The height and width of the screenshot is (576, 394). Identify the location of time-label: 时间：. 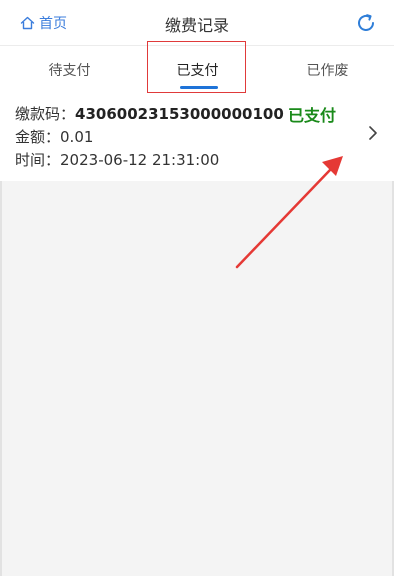
(38, 160).